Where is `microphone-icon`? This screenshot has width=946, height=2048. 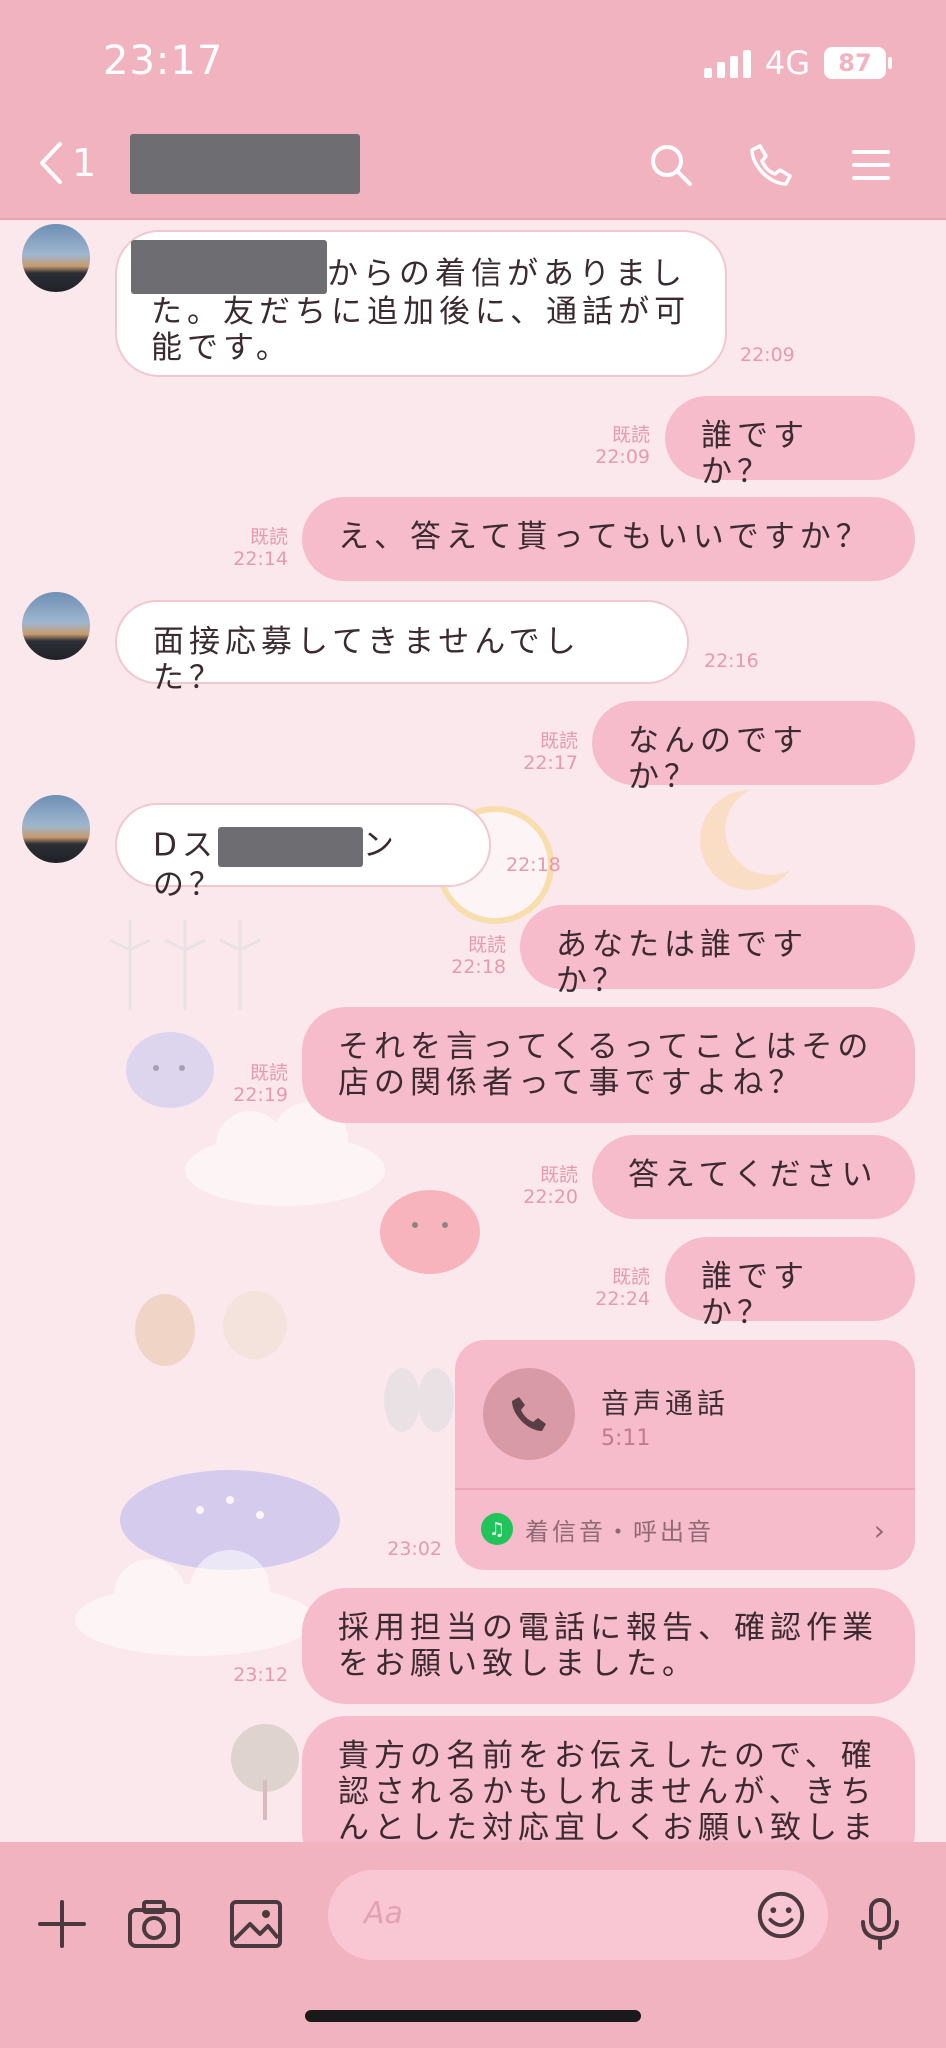
microphone-icon is located at coordinates (880, 1924).